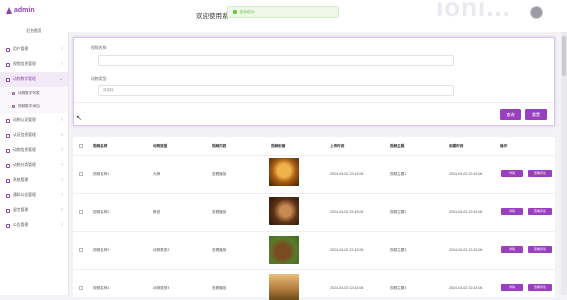 Image resolution: width=567 pixels, height=300 pixels. Describe the element at coordinates (21, 49) in the screenshot. I see `sidebar-item-label: 用户管理` at that location.